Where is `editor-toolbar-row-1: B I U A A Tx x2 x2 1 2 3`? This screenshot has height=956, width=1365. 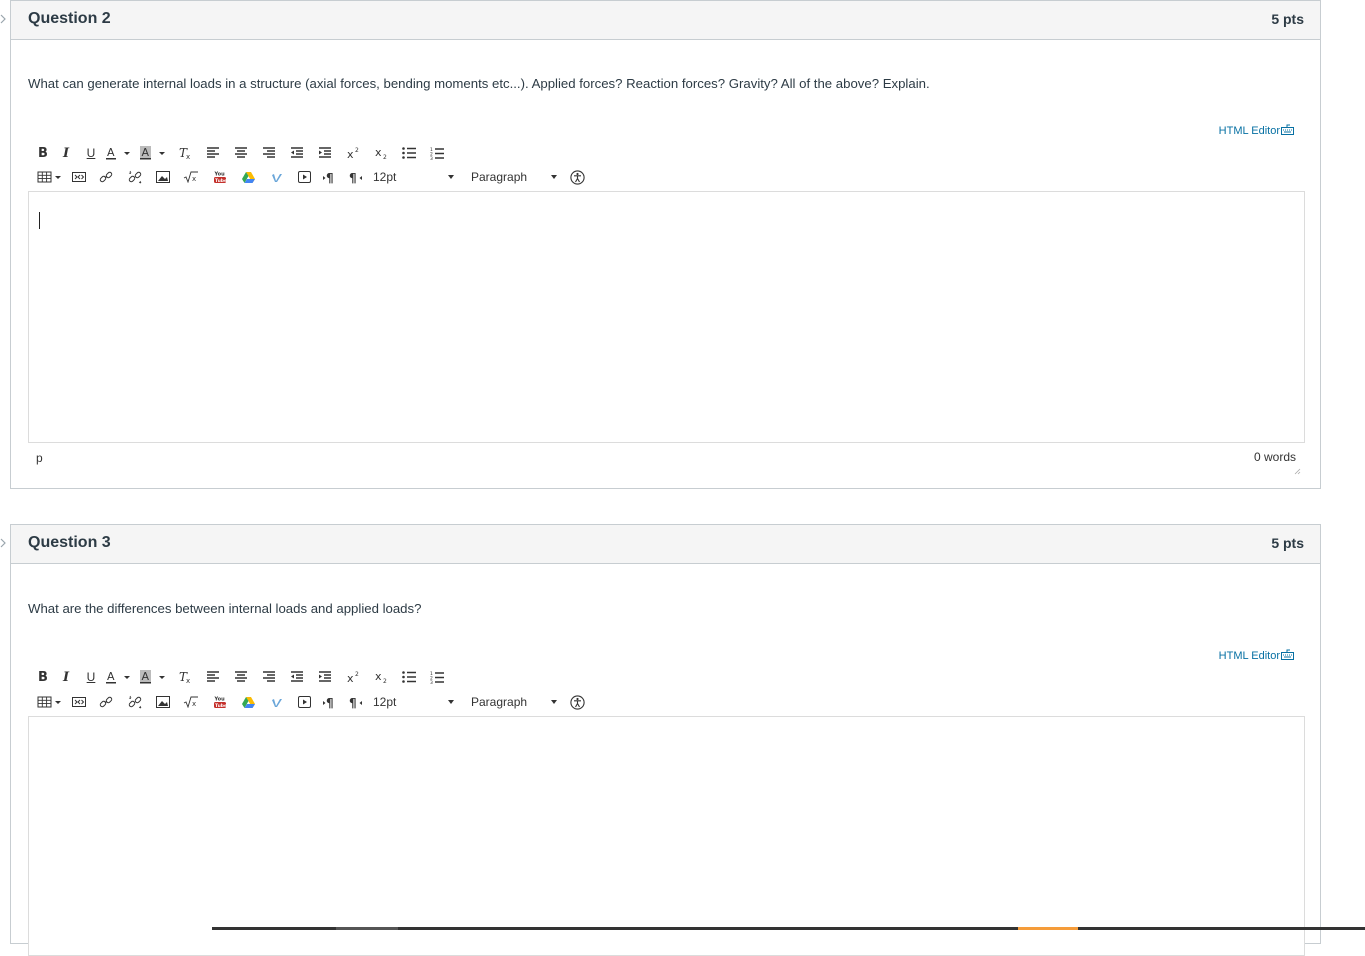 editor-toolbar-row-1: B I U A A Tx x2 x2 1 2 3 is located at coordinates (242, 153).